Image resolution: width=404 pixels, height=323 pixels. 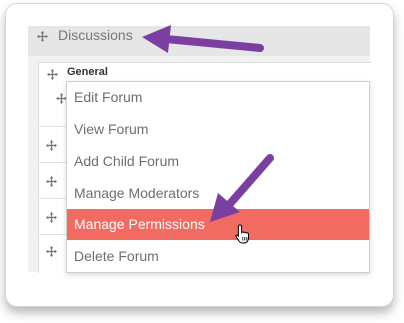 What do you see at coordinates (218, 129) in the screenshot?
I see `menu-item-view-forum: View Forum` at bounding box center [218, 129].